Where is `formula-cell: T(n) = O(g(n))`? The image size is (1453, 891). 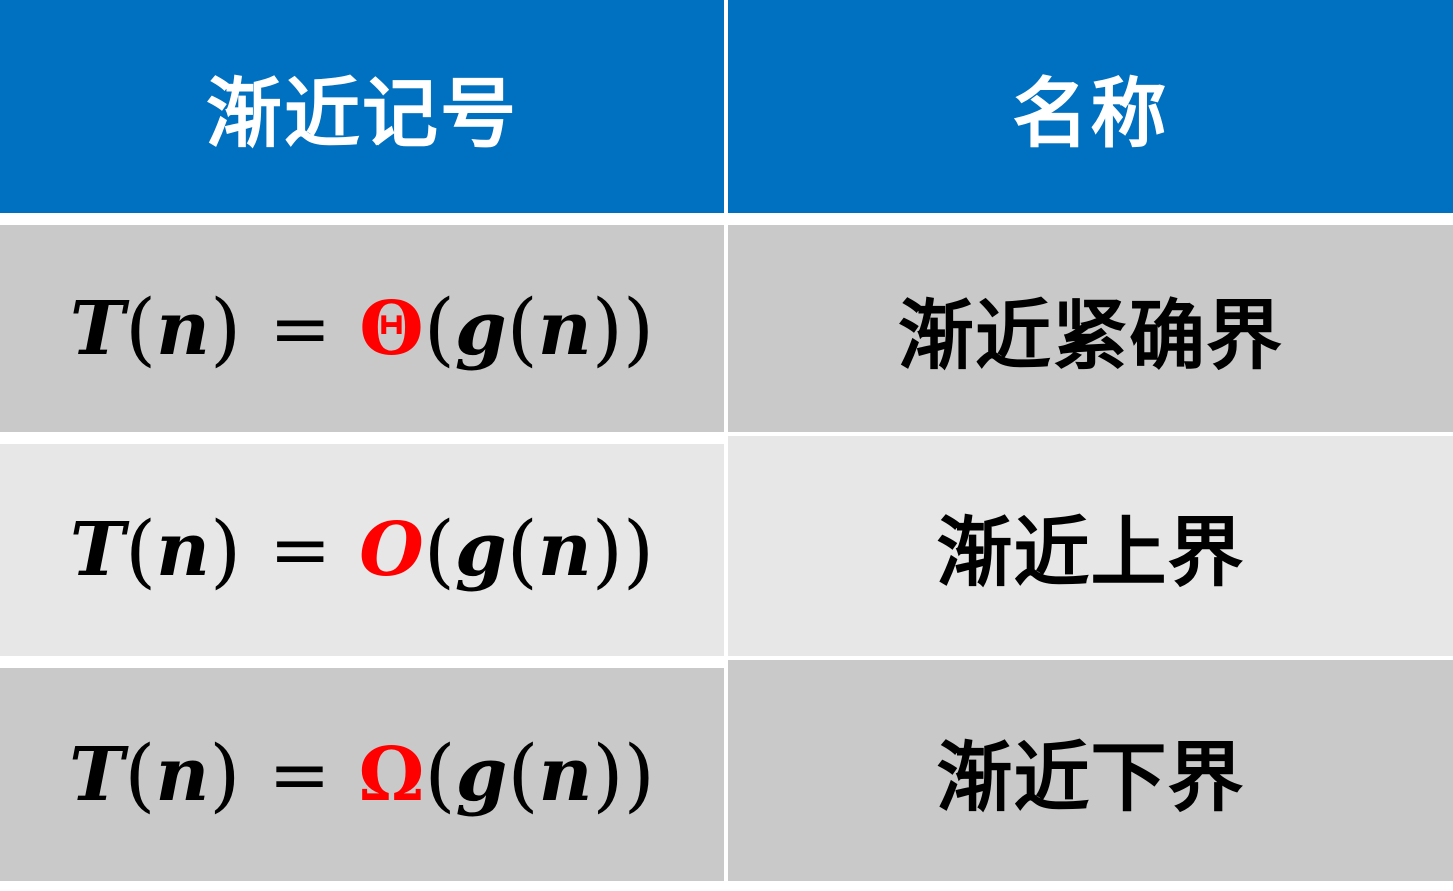
formula-cell: T(n) = O(g(n)) is located at coordinates (362, 550).